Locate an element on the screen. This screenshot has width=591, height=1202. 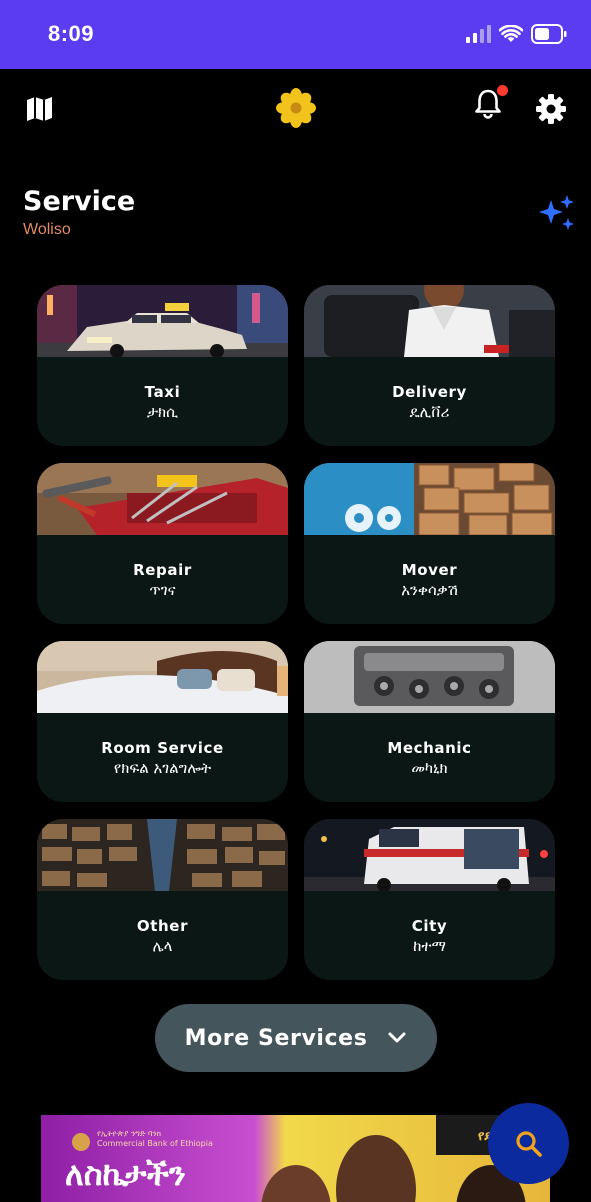
top-app-bar is located at coordinates (295, 109).